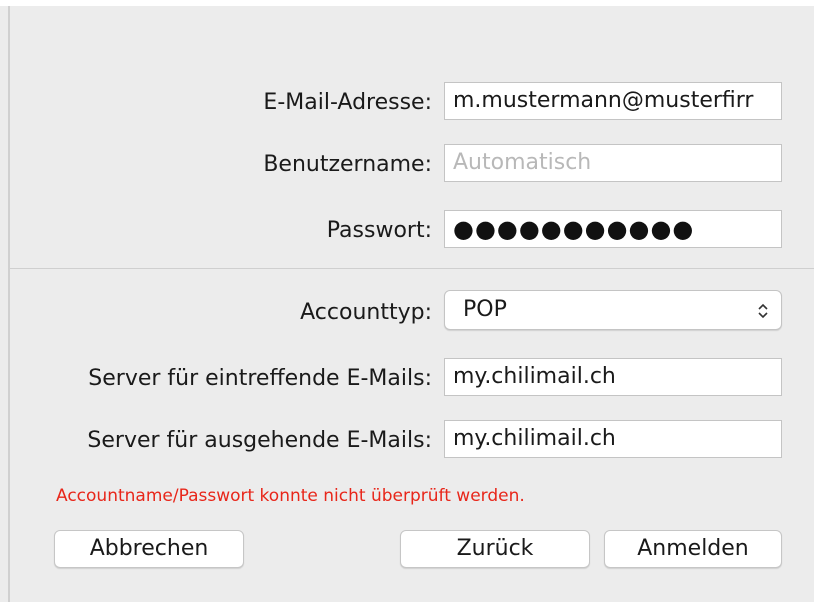 The height and width of the screenshot is (602, 814). Describe the element at coordinates (407, 3) in the screenshot. I see `sheet-top-edge` at that location.